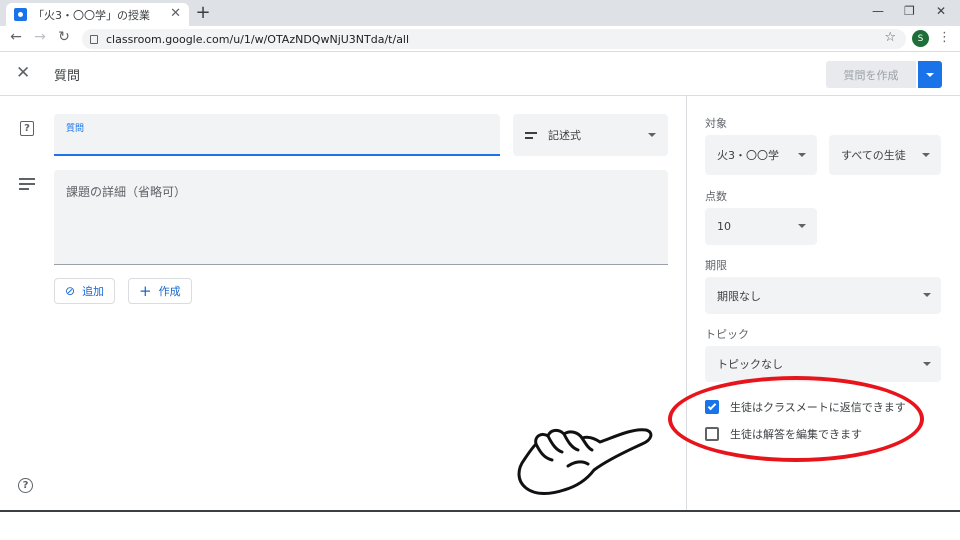 This screenshot has height=540, width=960. What do you see at coordinates (739, 296) in the screenshot?
I see `due-select-value: 期限なし` at bounding box center [739, 296].